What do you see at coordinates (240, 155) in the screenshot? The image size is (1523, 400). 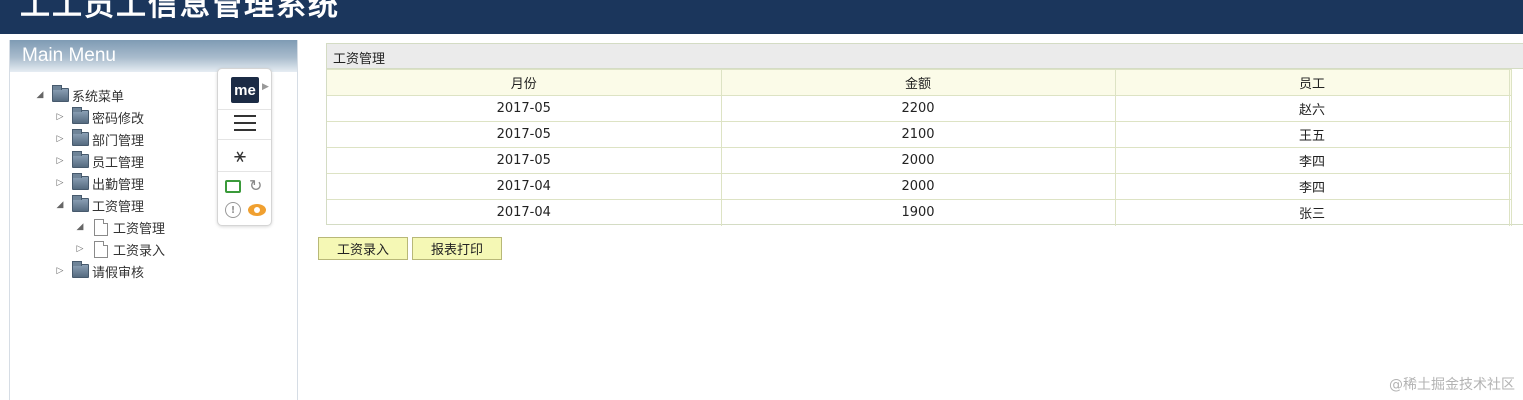 I see `magic-wand-icon: ⚹` at bounding box center [240, 155].